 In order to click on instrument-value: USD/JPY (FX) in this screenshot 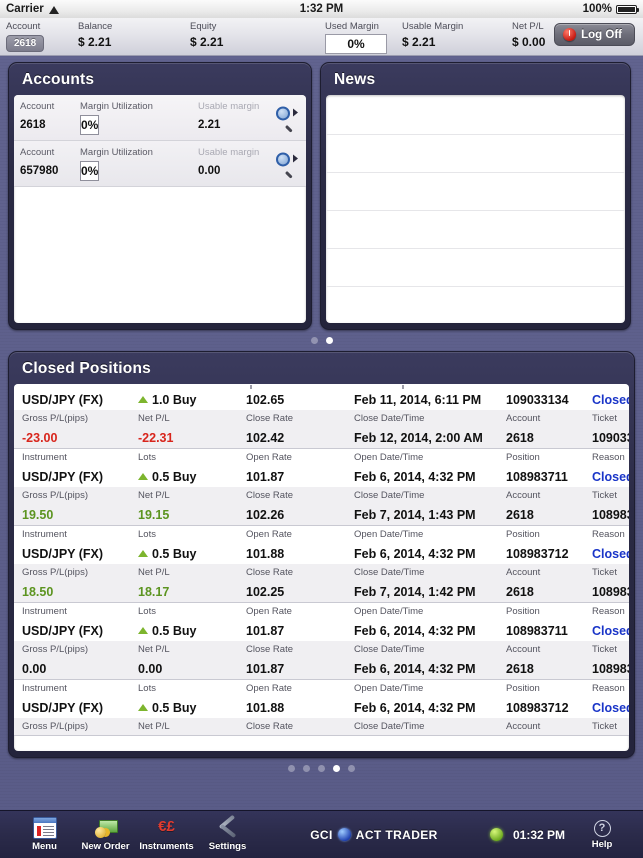, I will do `click(63, 399)`.